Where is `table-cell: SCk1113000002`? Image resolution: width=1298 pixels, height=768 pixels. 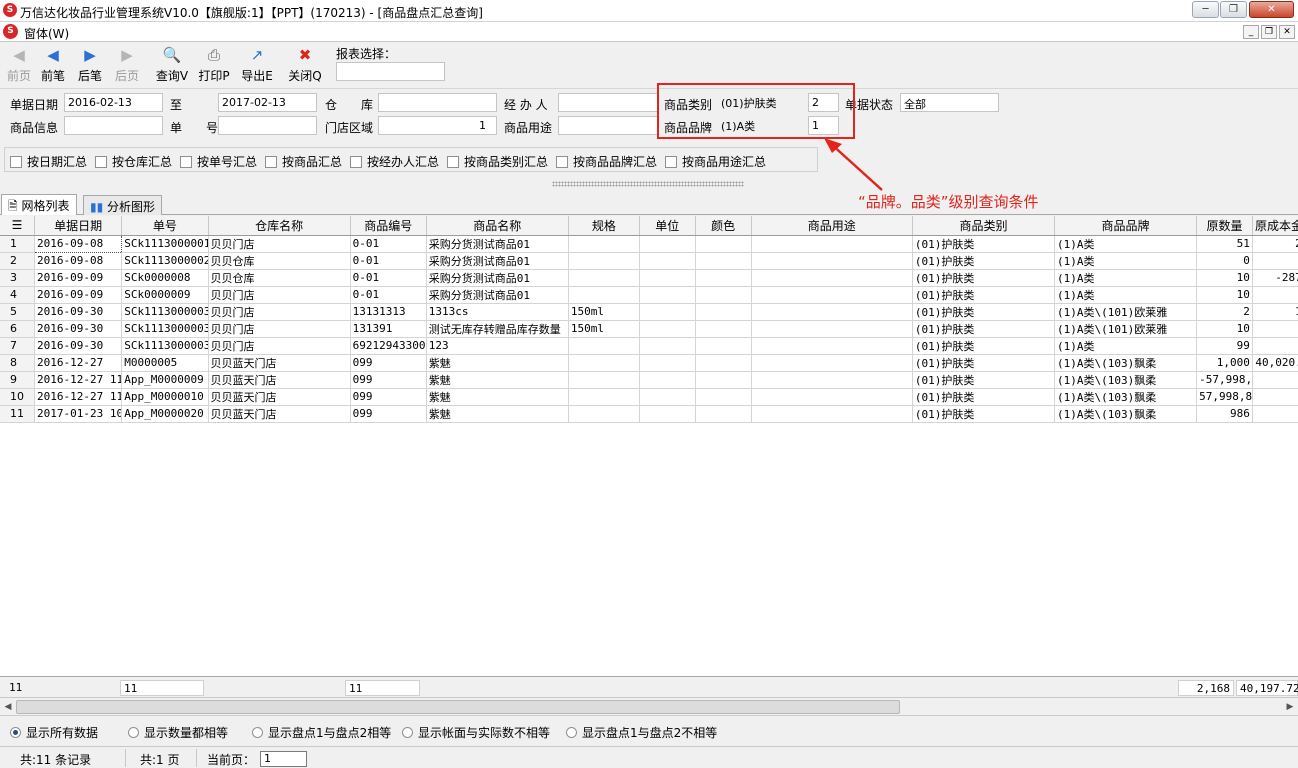 table-cell: SCk1113000002 is located at coordinates (165, 261).